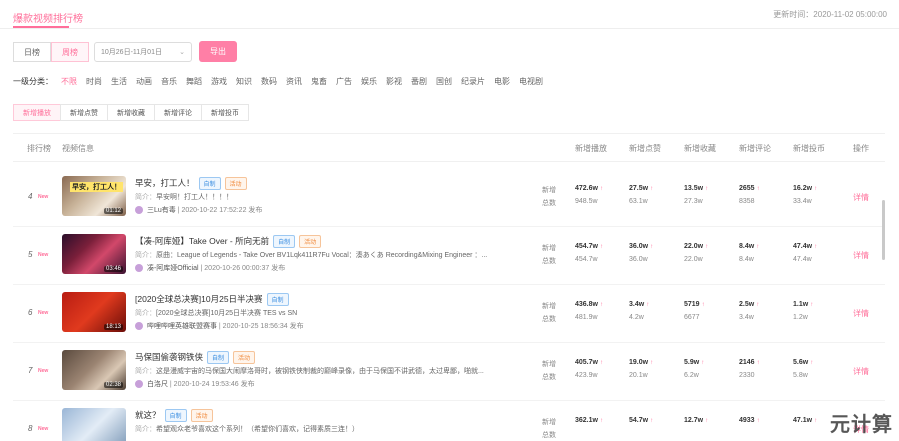 Image resolution: width=899 pixels, height=441 pixels. What do you see at coordinates (184, 197) in the screenshot?
I see `video-description: 简介：早安啊！打工人！！！！` at bounding box center [184, 197].